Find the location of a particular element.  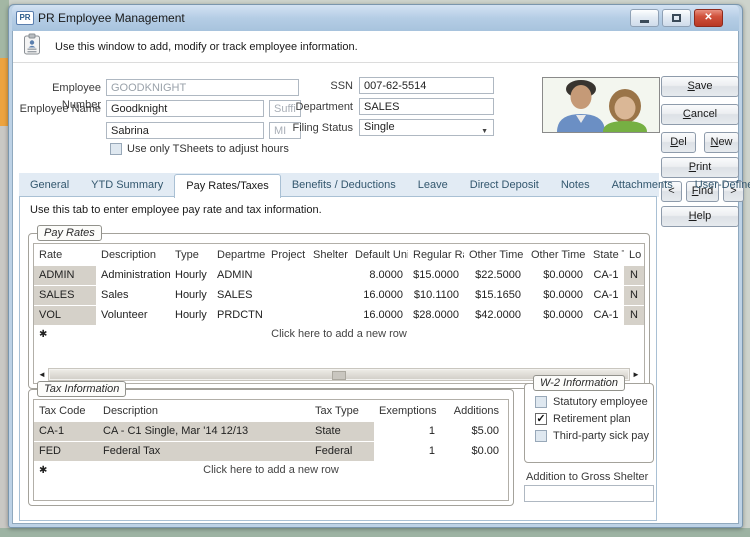

cell: $42.0000 is located at coordinates (495, 315).